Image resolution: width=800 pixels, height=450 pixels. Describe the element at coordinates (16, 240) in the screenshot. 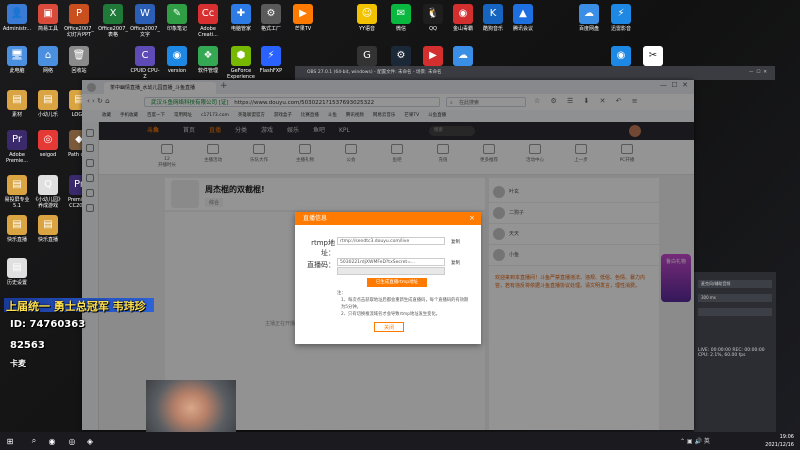

I see `desktop-icon-label: 快乐直播` at that location.